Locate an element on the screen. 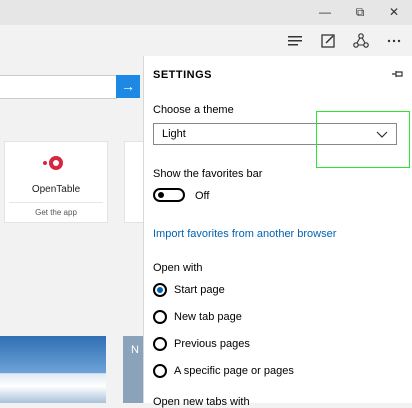  hub-icon is located at coordinates (295, 41).